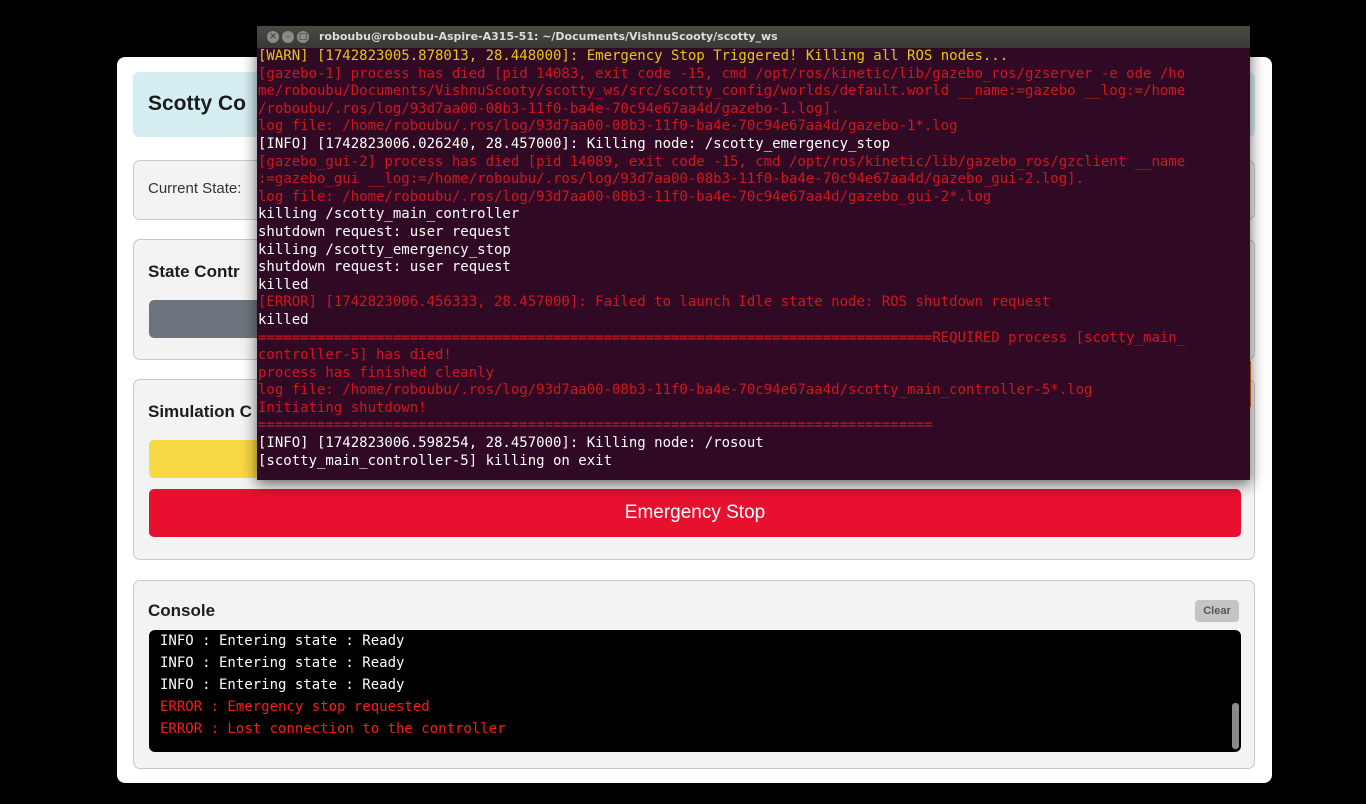 This screenshot has height=804, width=1366. What do you see at coordinates (695, 513) in the screenshot?
I see `emergency-stop-button: Emergency Stop` at bounding box center [695, 513].